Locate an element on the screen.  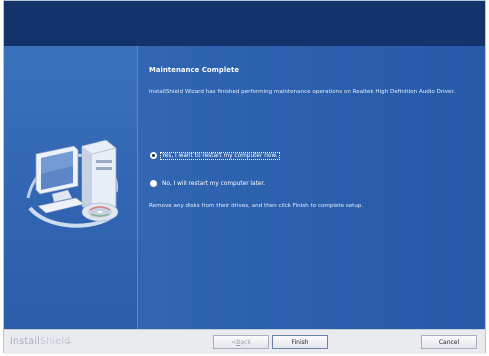
back-button: < Back is located at coordinates (241, 342).